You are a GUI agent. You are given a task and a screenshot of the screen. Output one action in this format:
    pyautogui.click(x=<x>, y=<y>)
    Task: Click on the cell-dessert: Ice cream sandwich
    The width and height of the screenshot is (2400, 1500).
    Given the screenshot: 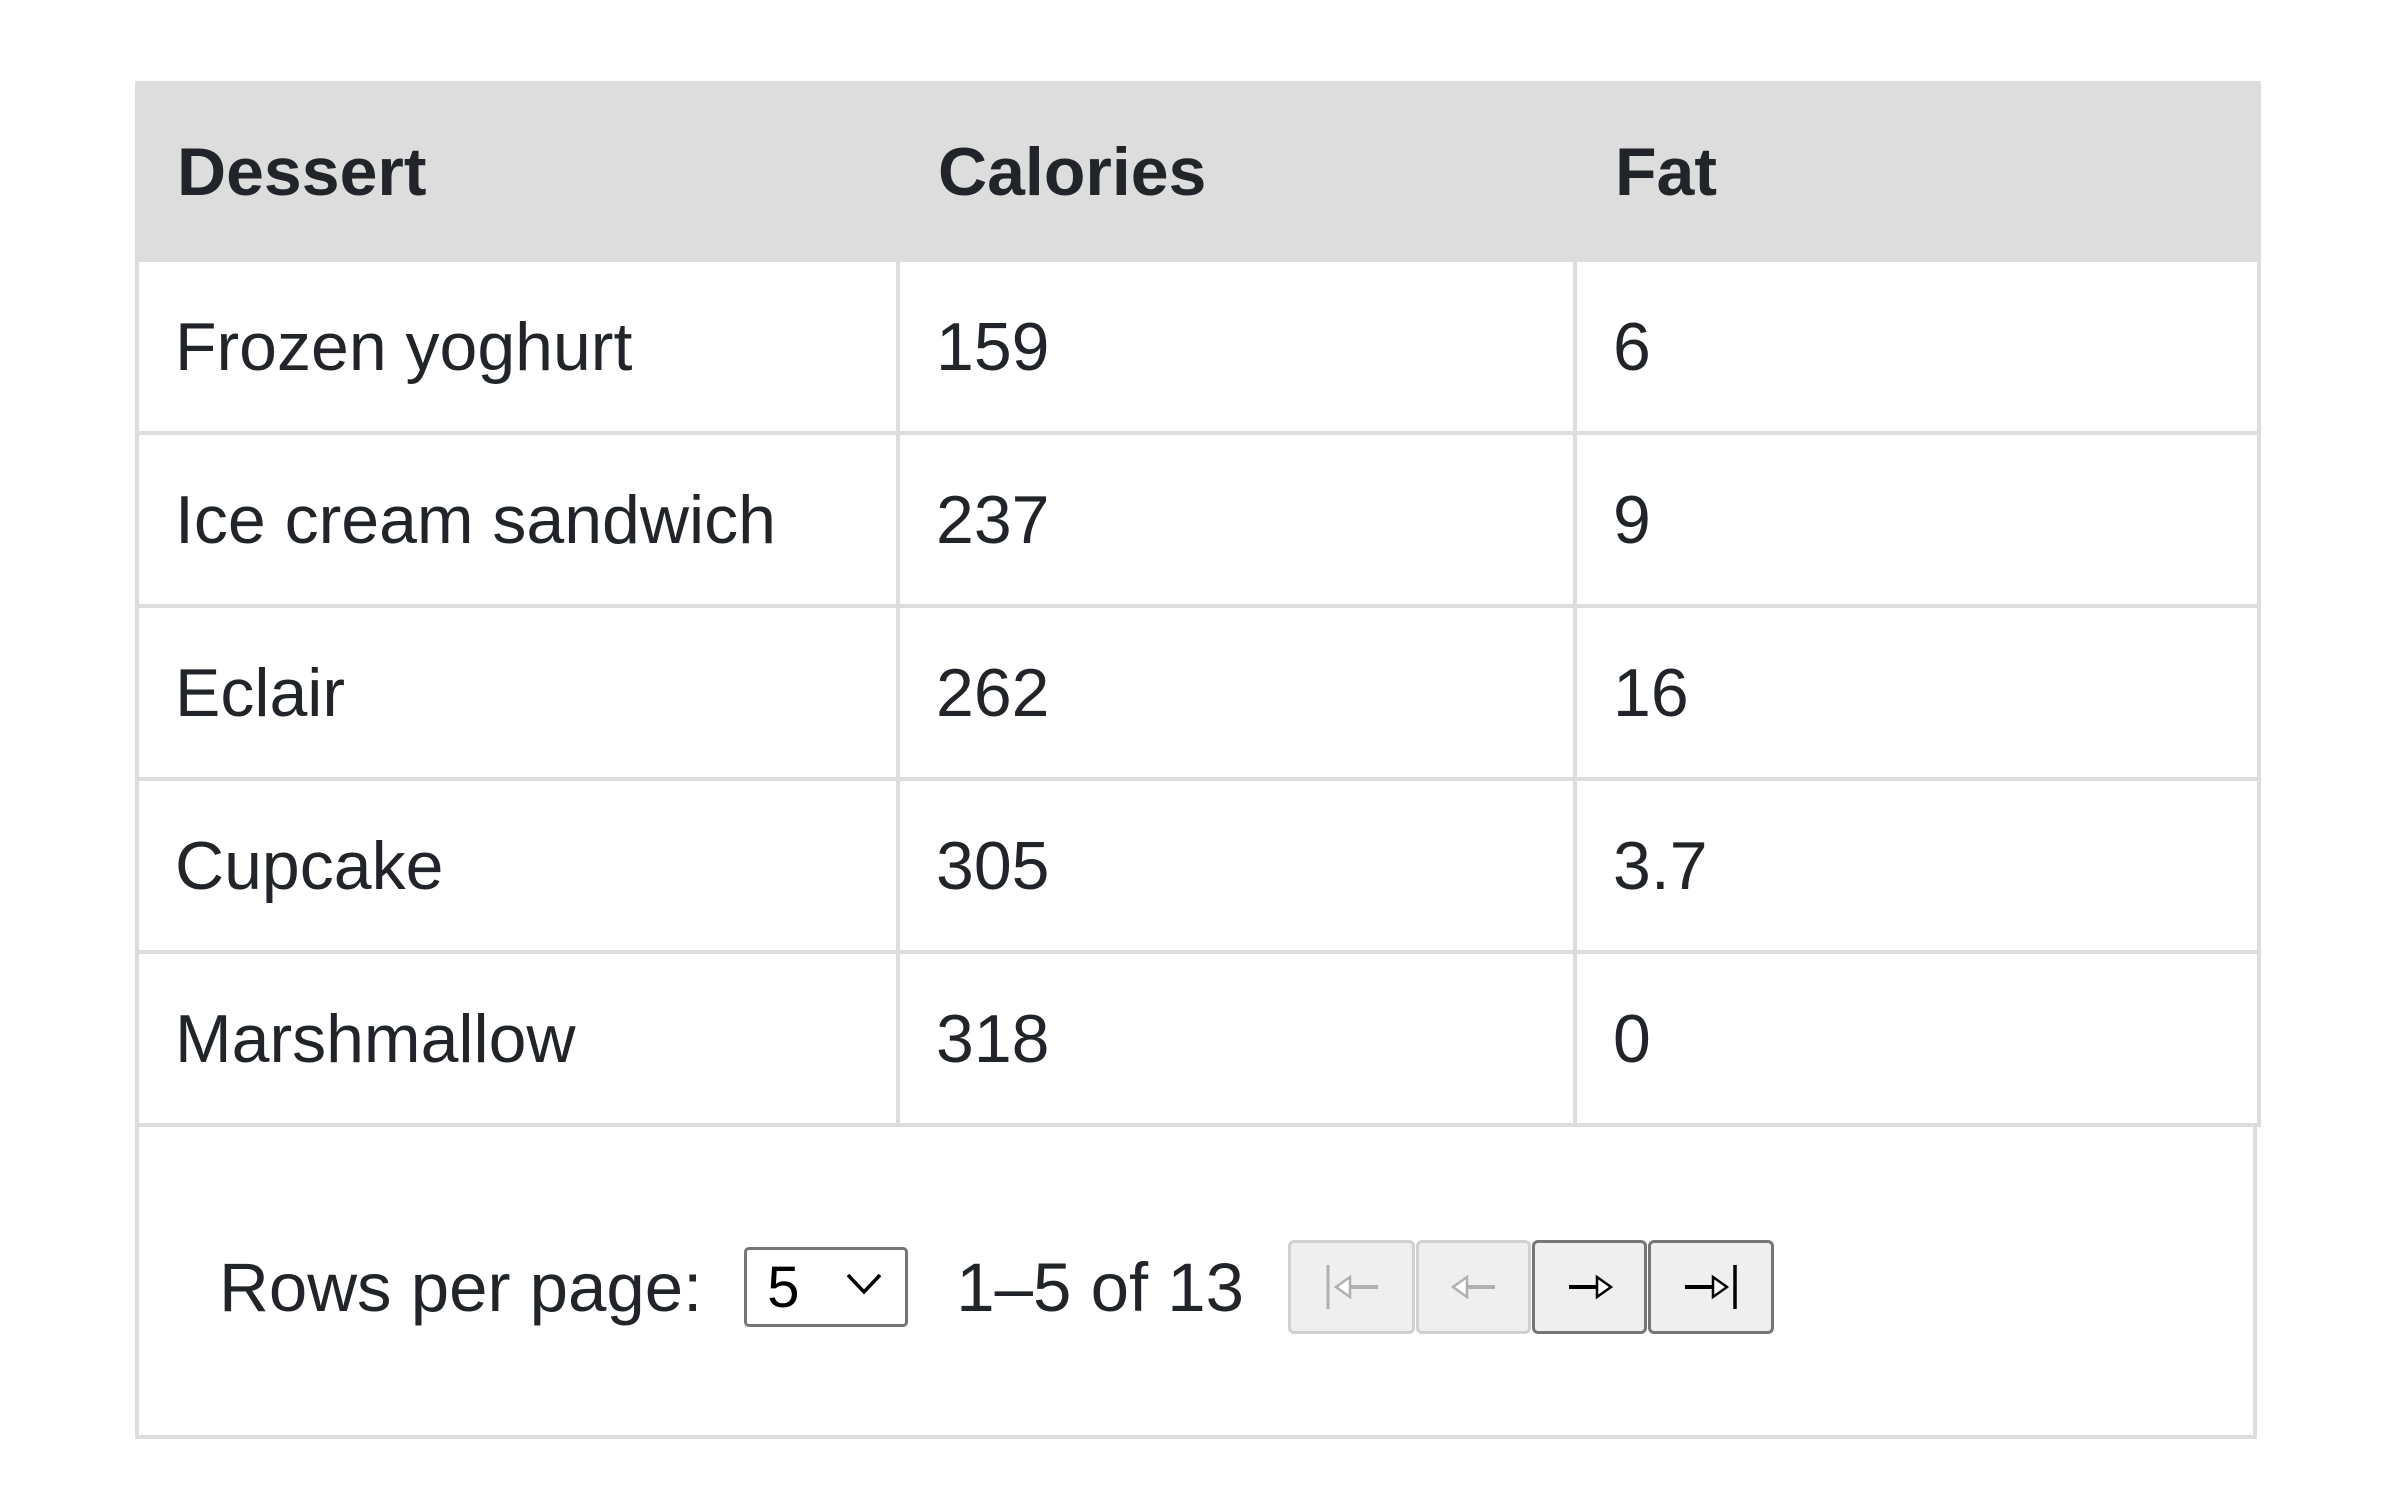 What is the action you would take?
    pyautogui.click(x=517, y=519)
    